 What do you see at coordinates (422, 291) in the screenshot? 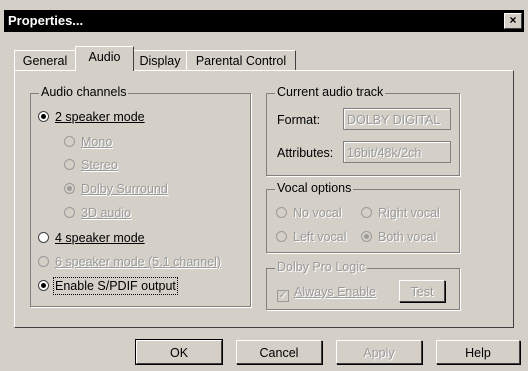
I see `test-button: Test` at bounding box center [422, 291].